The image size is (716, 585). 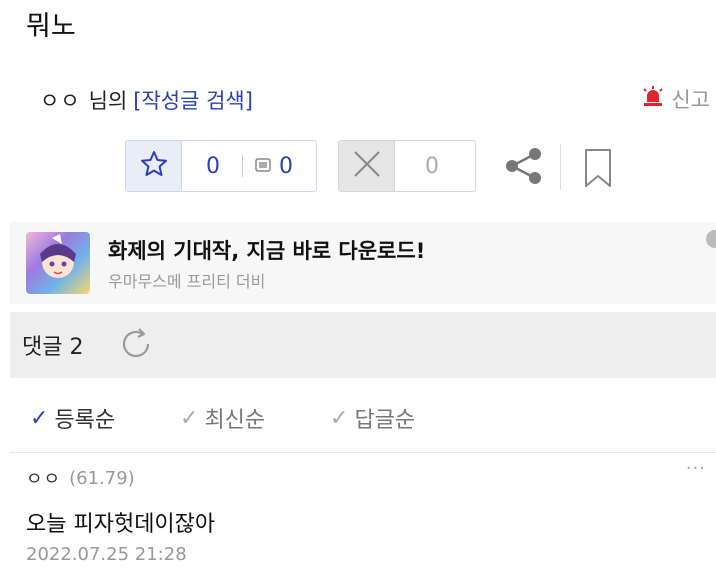 I want to click on fixed-recommend-count: 0, so click(x=286, y=166).